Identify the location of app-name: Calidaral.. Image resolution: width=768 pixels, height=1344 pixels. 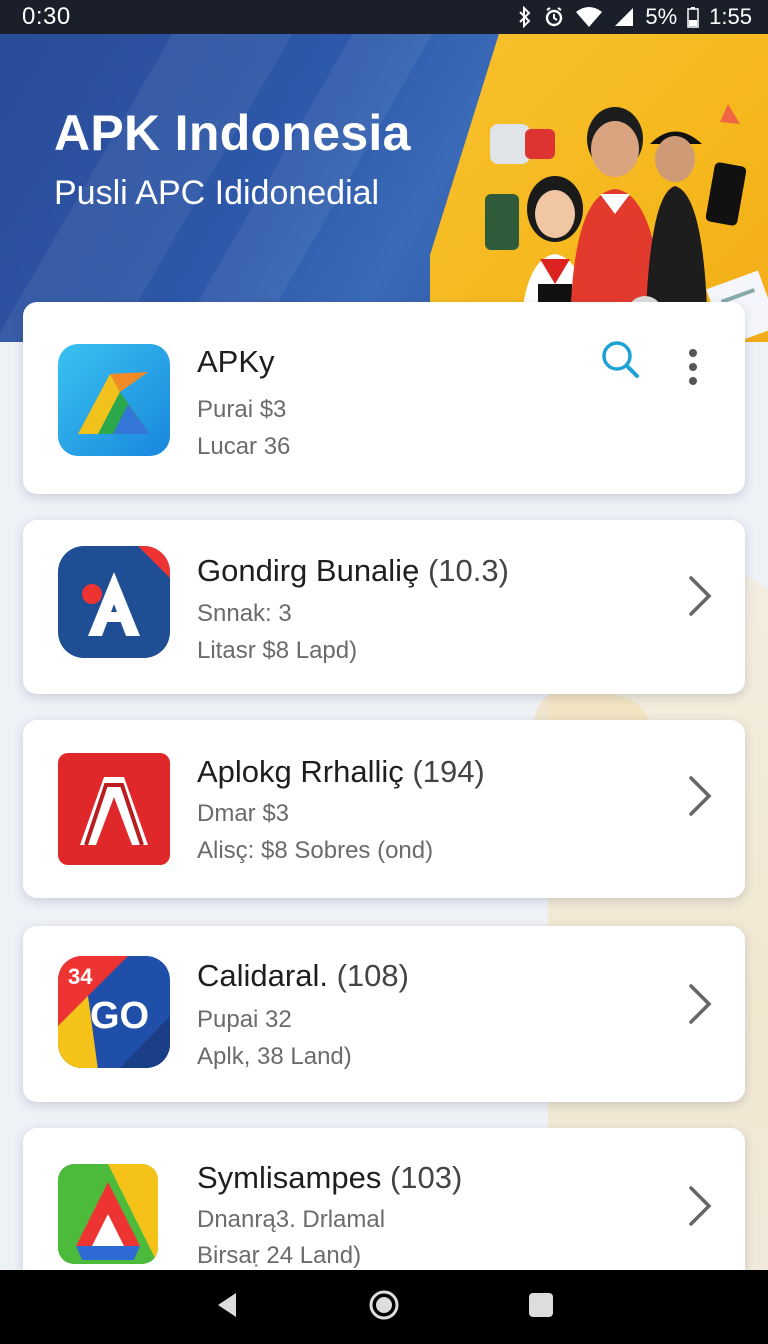
(262, 975).